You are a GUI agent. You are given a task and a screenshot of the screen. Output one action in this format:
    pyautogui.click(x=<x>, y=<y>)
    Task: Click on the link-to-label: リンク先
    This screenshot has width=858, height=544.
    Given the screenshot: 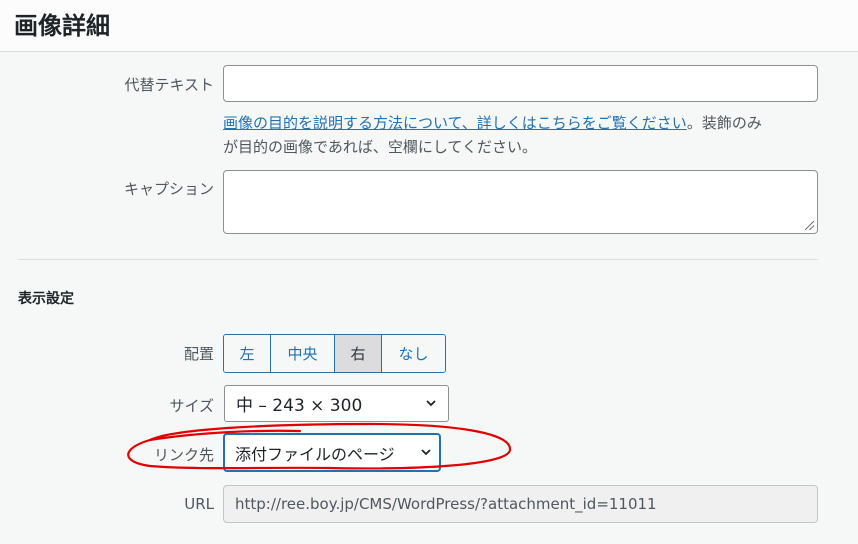 What is the action you would take?
    pyautogui.click(x=183, y=455)
    